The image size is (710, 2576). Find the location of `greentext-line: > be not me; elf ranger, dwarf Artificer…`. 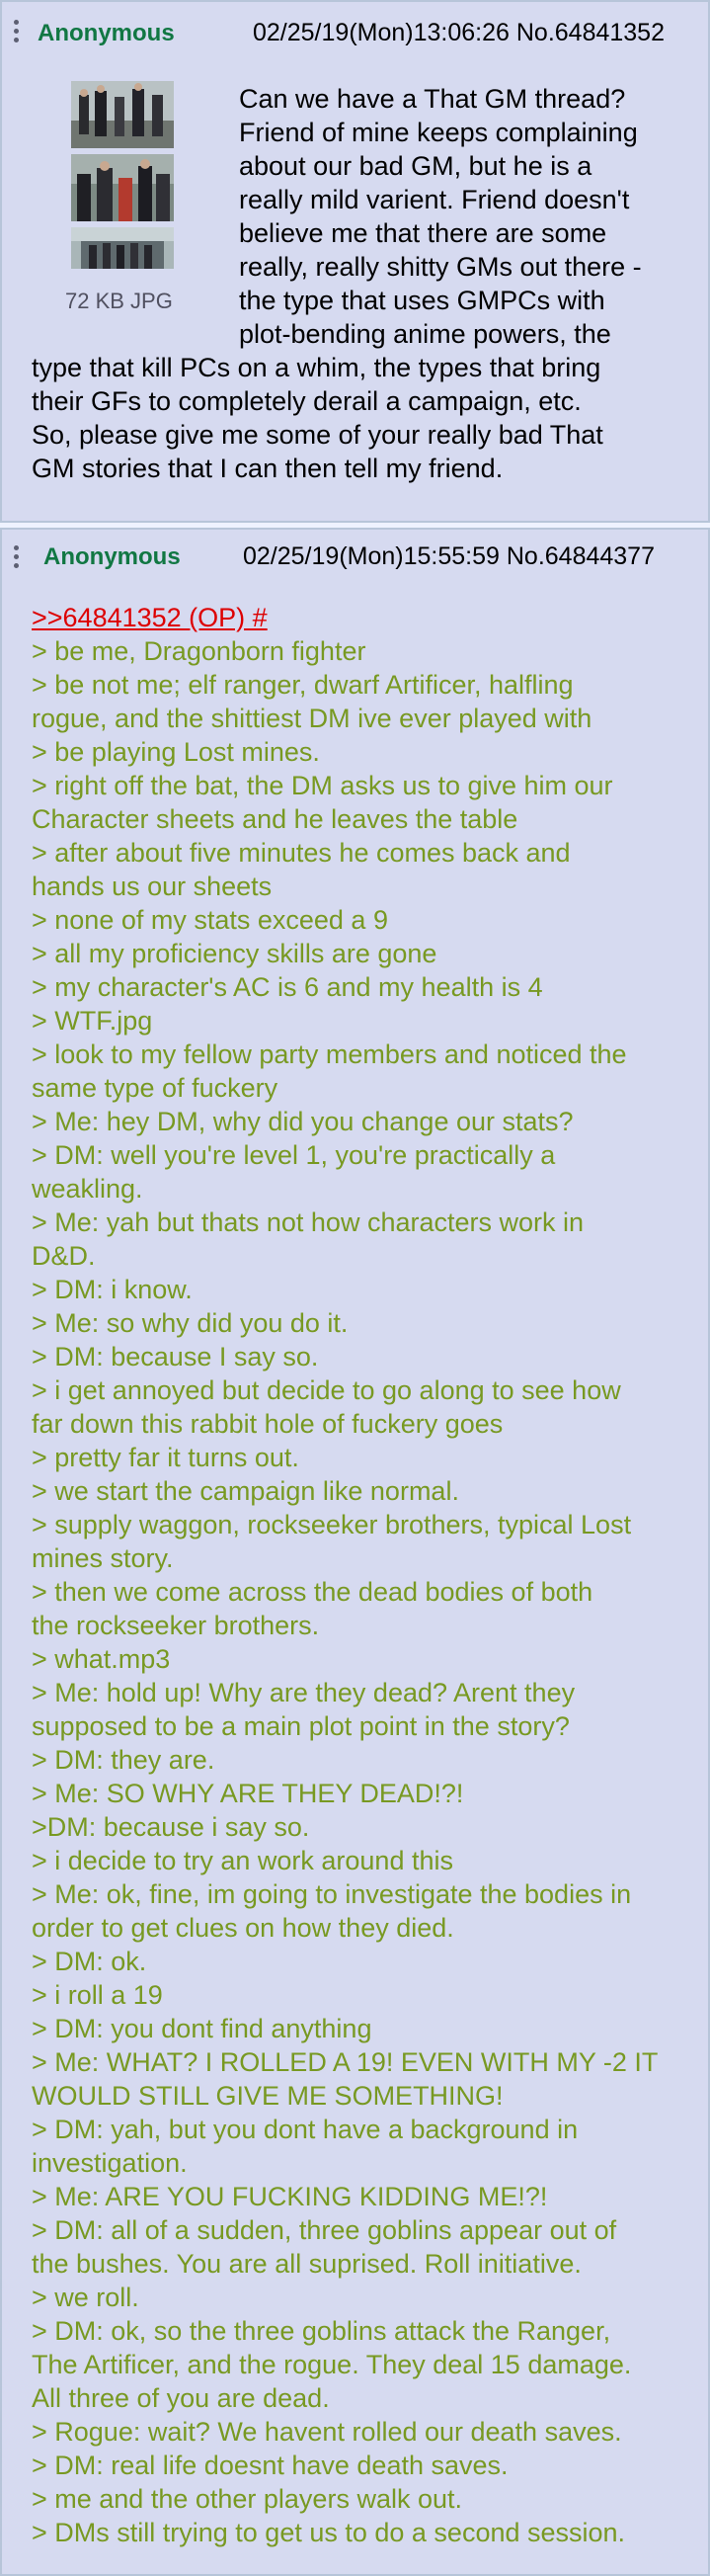

greentext-line: > be not me; elf ranger, dwarf Artificer… is located at coordinates (303, 685).